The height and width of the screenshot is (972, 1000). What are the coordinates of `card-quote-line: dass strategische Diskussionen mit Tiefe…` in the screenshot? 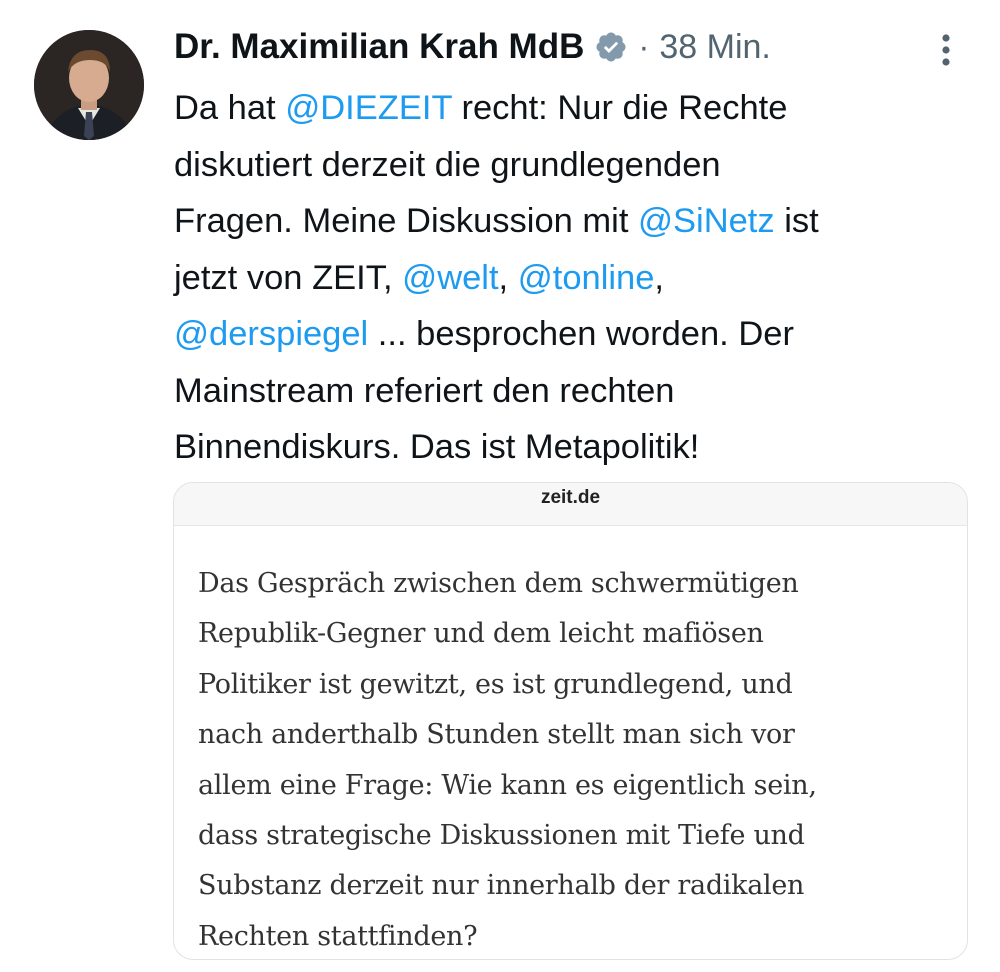 It's located at (501, 835).